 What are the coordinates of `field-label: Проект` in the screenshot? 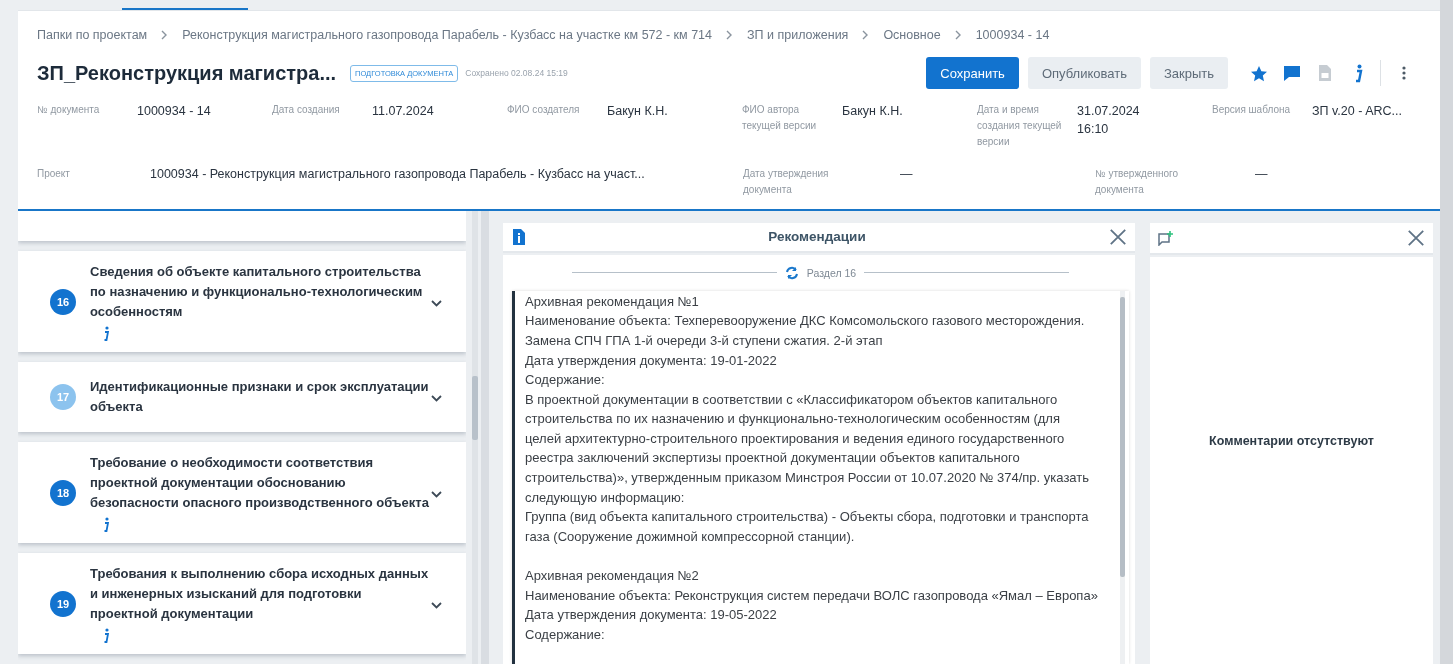 It's located at (54, 174).